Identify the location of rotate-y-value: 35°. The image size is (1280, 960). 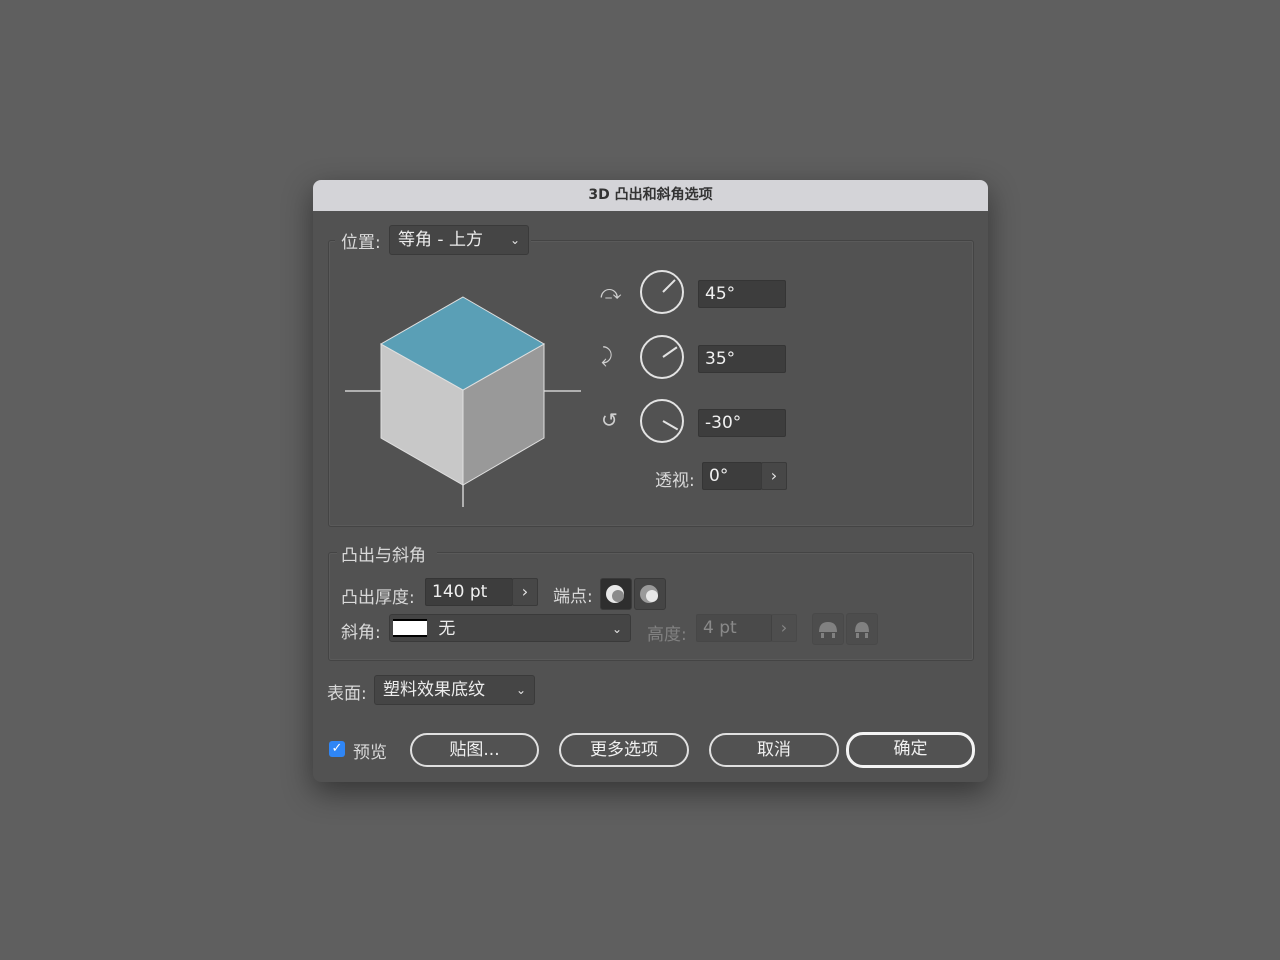
(720, 359).